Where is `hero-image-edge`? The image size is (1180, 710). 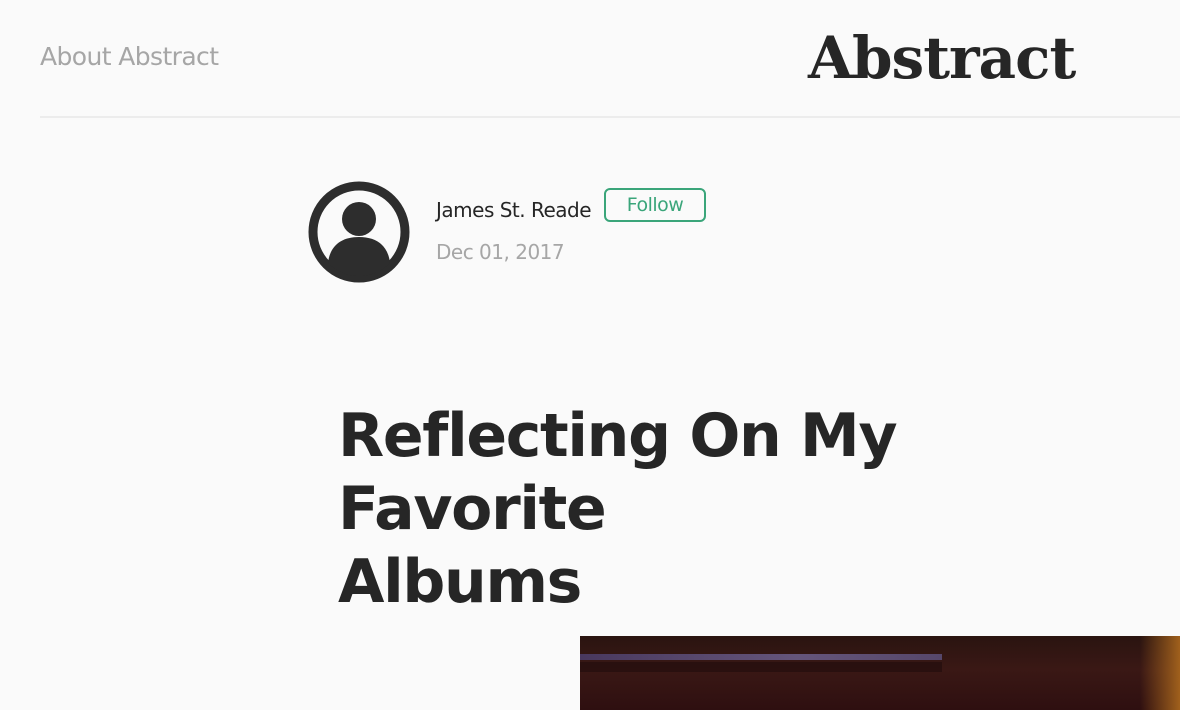 hero-image-edge is located at coordinates (1160, 673).